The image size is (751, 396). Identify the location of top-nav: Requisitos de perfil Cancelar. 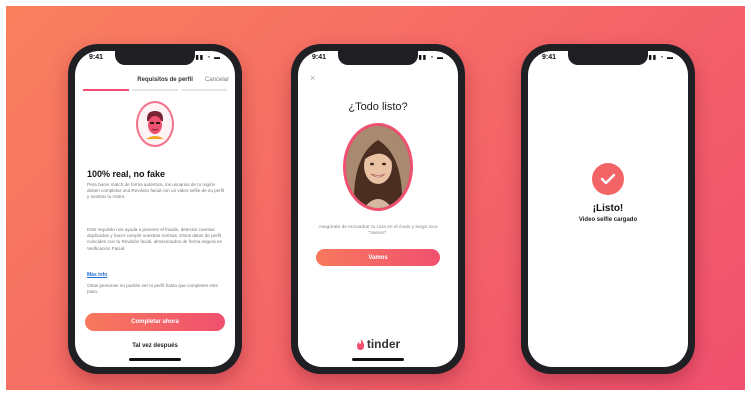
(155, 80).